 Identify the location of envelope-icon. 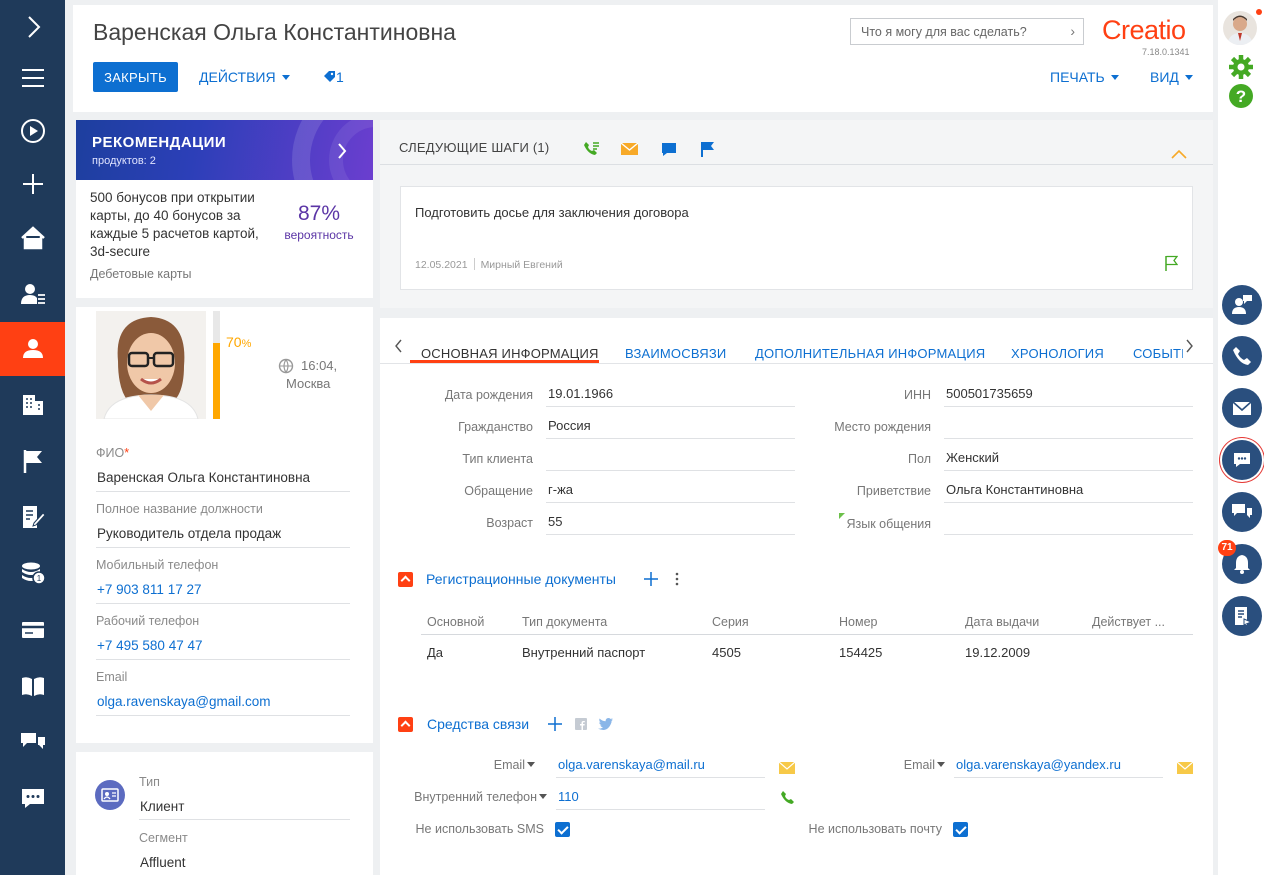
(1242, 408).